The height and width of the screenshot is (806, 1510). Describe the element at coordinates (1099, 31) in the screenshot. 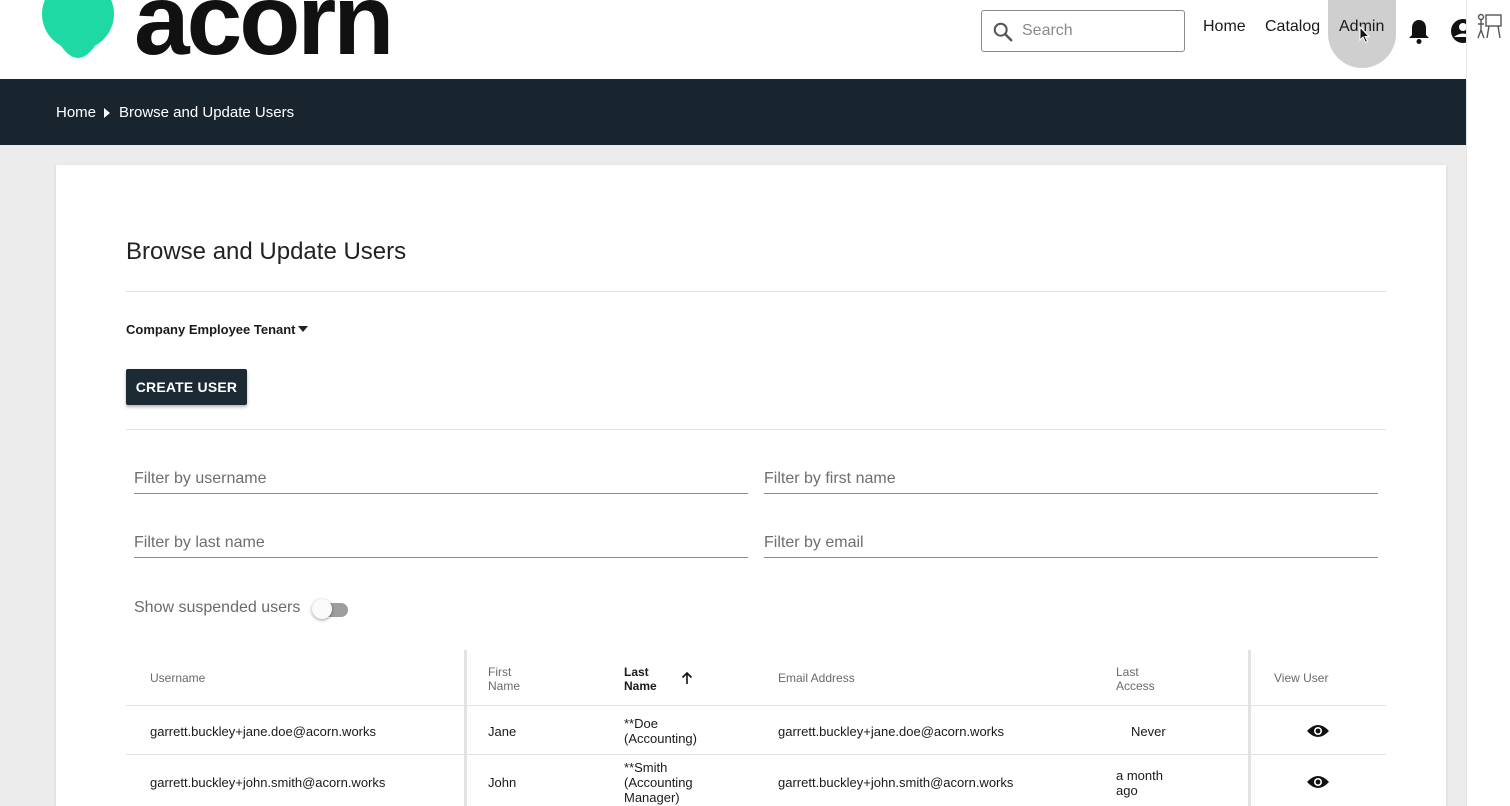

I see `search-input` at that location.